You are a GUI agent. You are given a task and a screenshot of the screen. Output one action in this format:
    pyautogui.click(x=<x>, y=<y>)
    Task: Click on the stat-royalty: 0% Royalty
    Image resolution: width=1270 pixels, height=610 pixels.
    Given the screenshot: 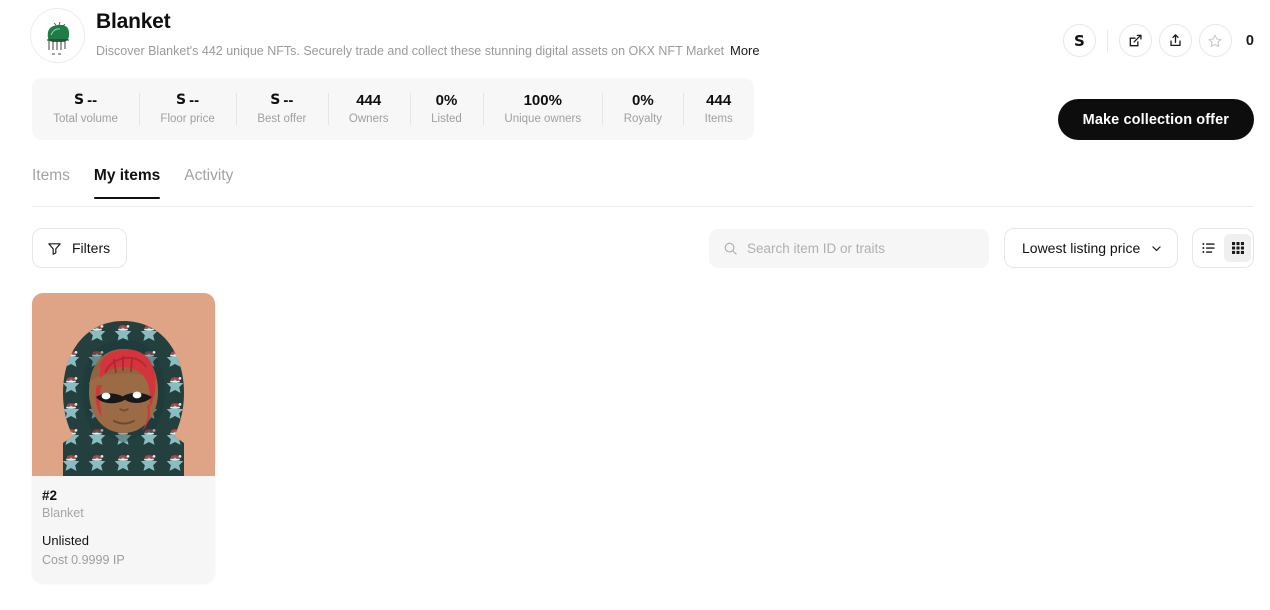 What is the action you would take?
    pyautogui.click(x=642, y=109)
    